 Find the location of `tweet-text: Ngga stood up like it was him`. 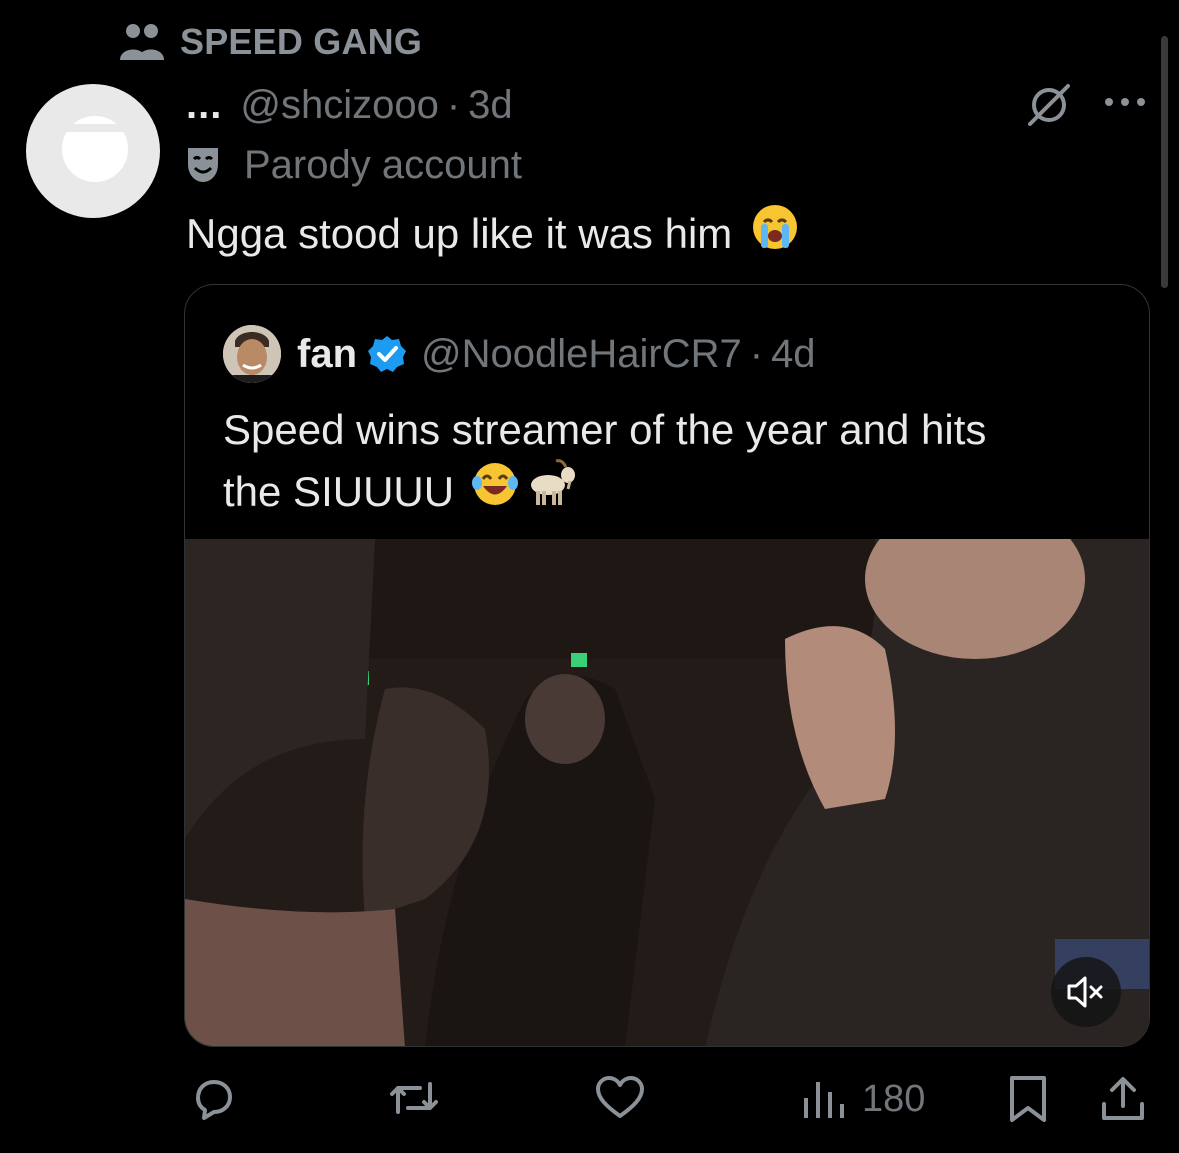

tweet-text: Ngga stood up like it was him is located at coordinates (493, 234).